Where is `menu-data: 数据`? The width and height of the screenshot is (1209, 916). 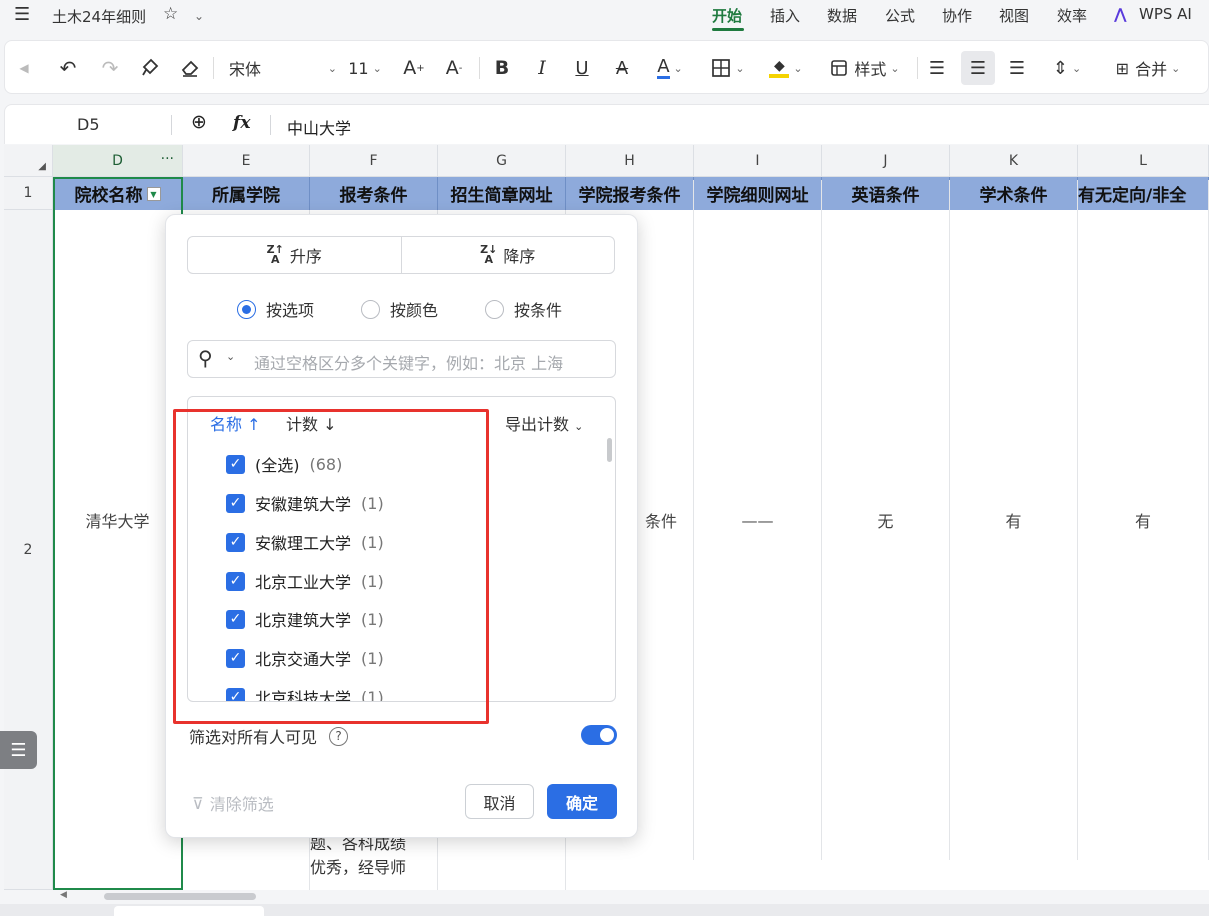 menu-data: 数据 is located at coordinates (842, 15).